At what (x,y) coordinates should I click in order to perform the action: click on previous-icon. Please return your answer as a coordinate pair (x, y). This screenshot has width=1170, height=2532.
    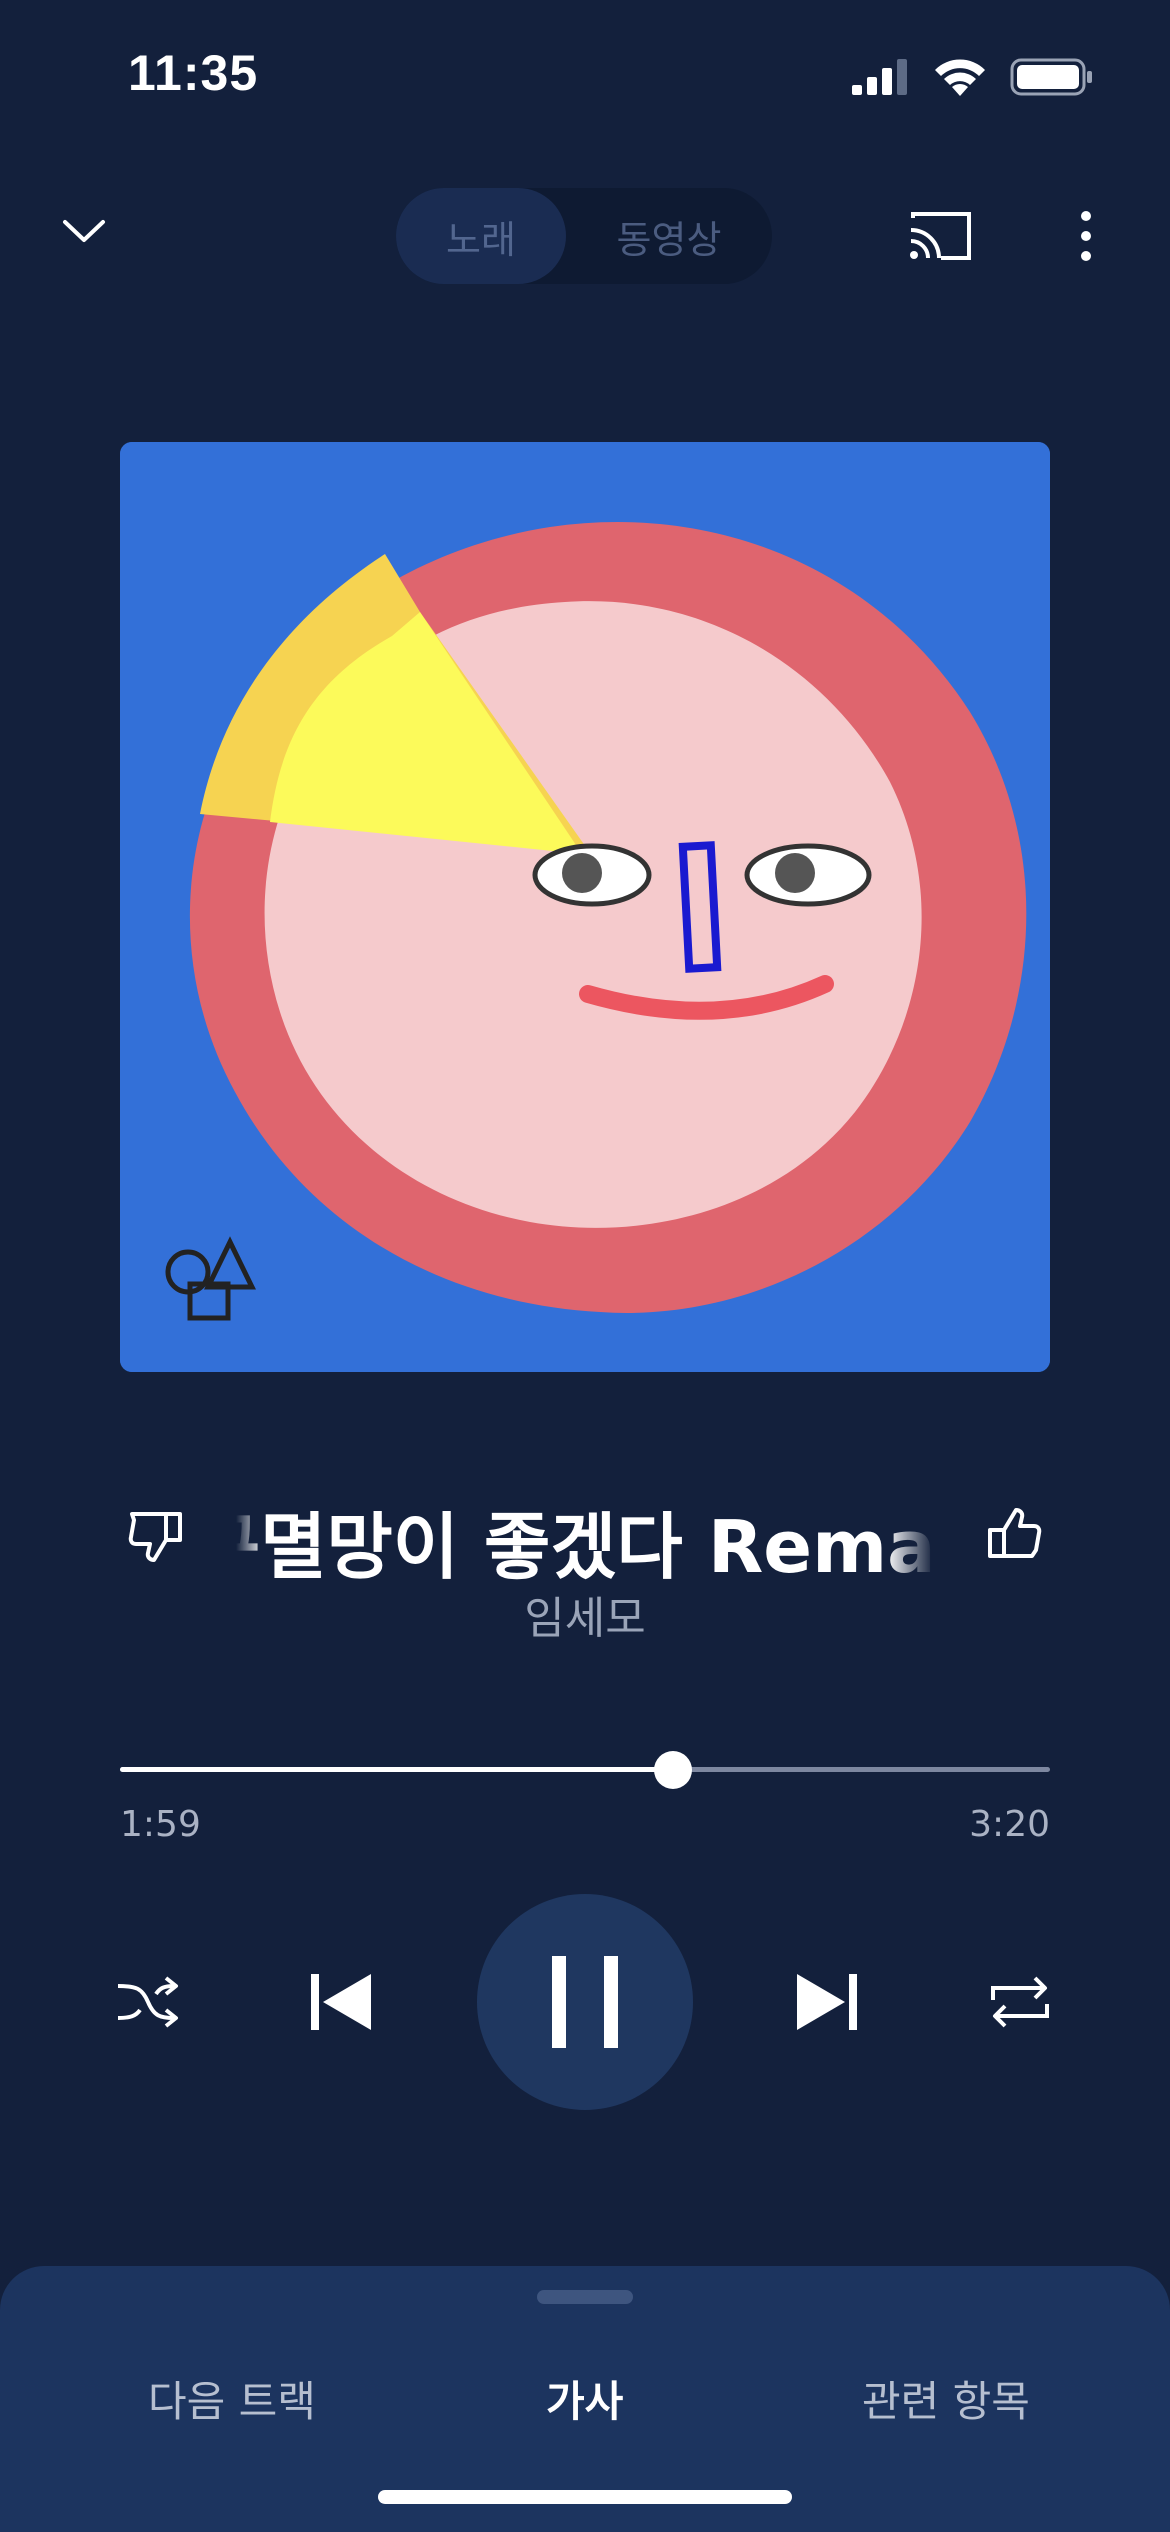
    Looking at the image, I should click on (341, 2002).